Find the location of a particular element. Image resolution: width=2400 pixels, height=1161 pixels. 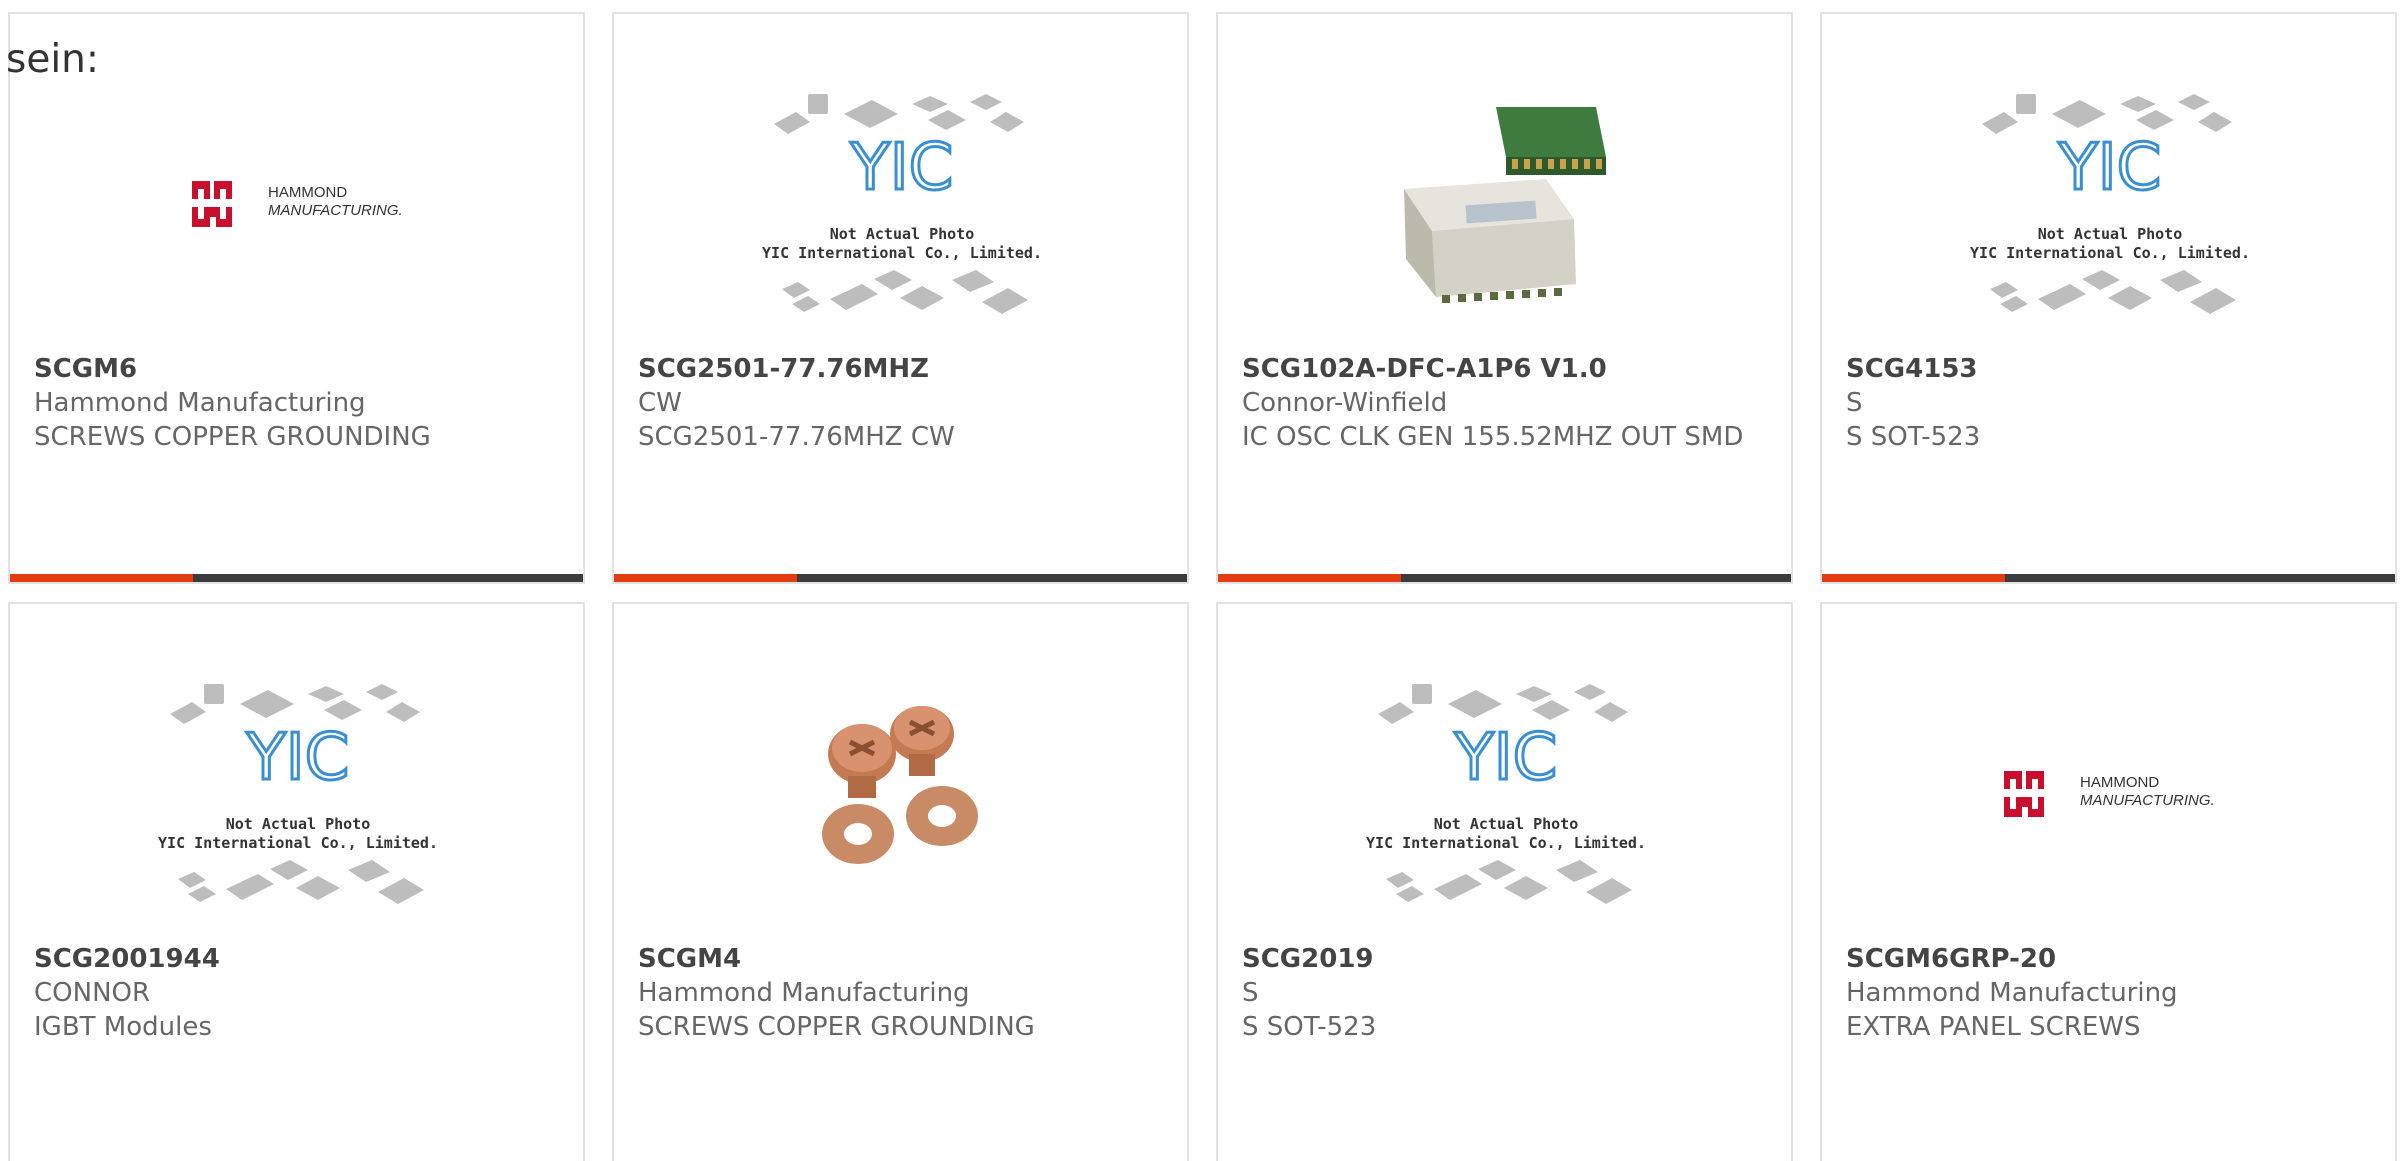

part-number: SCG4153 is located at coordinates (2110, 369).